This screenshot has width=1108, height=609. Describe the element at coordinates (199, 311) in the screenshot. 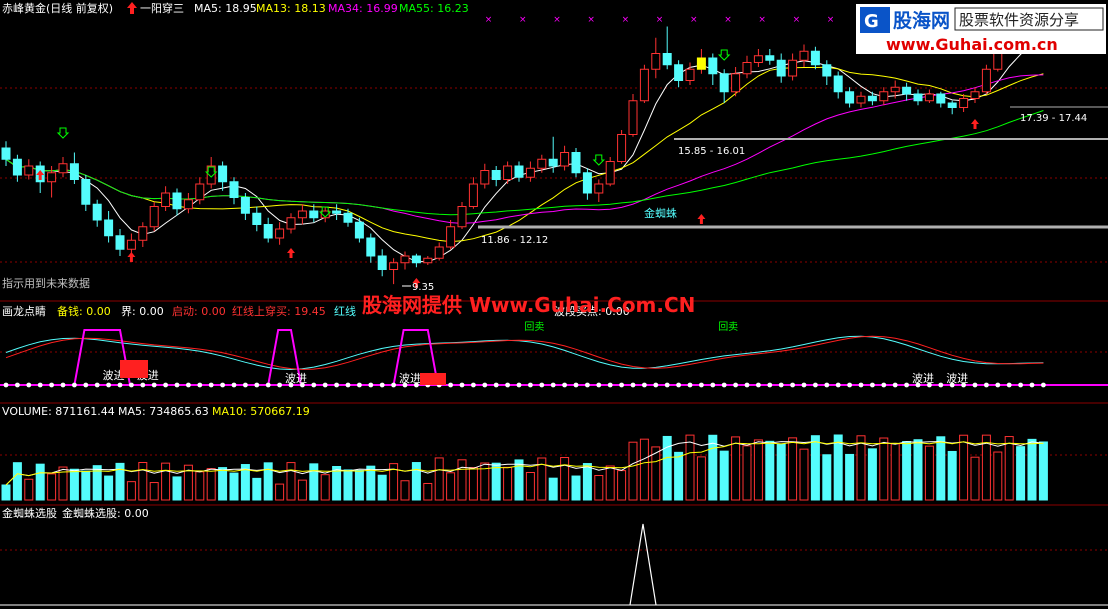

I see `panel2-field-2: 启动: 0.00` at that location.